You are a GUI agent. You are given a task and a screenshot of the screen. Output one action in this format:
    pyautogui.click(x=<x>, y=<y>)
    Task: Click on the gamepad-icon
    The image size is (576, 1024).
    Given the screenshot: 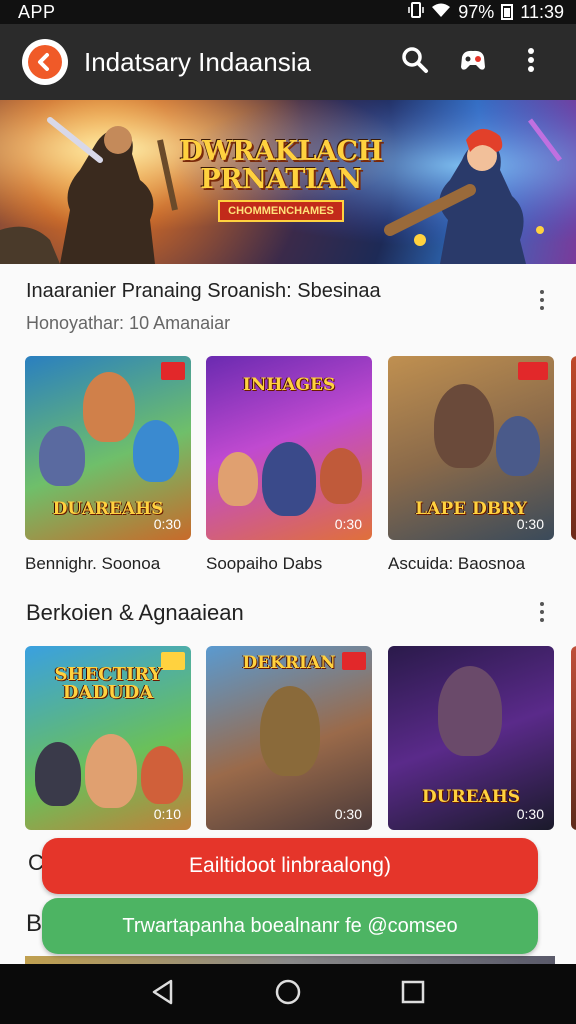 What is the action you would take?
    pyautogui.click(x=473, y=62)
    